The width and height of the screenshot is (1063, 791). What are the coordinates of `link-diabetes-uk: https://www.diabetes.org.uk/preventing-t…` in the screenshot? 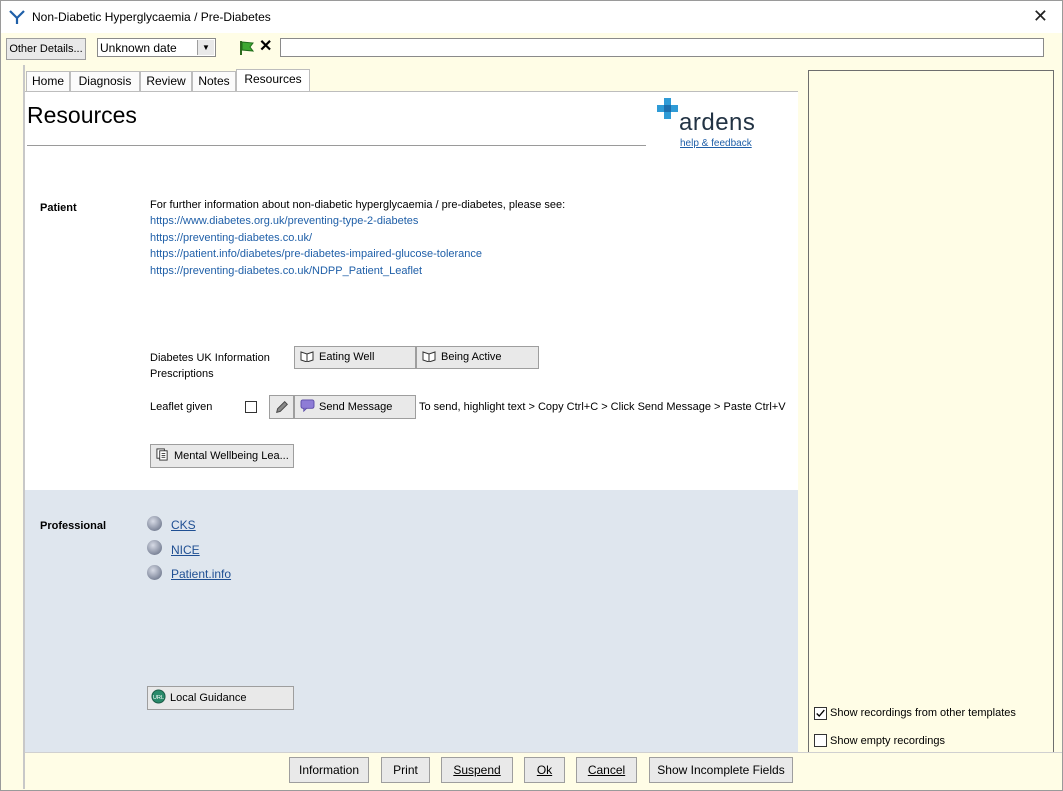 It's located at (284, 221).